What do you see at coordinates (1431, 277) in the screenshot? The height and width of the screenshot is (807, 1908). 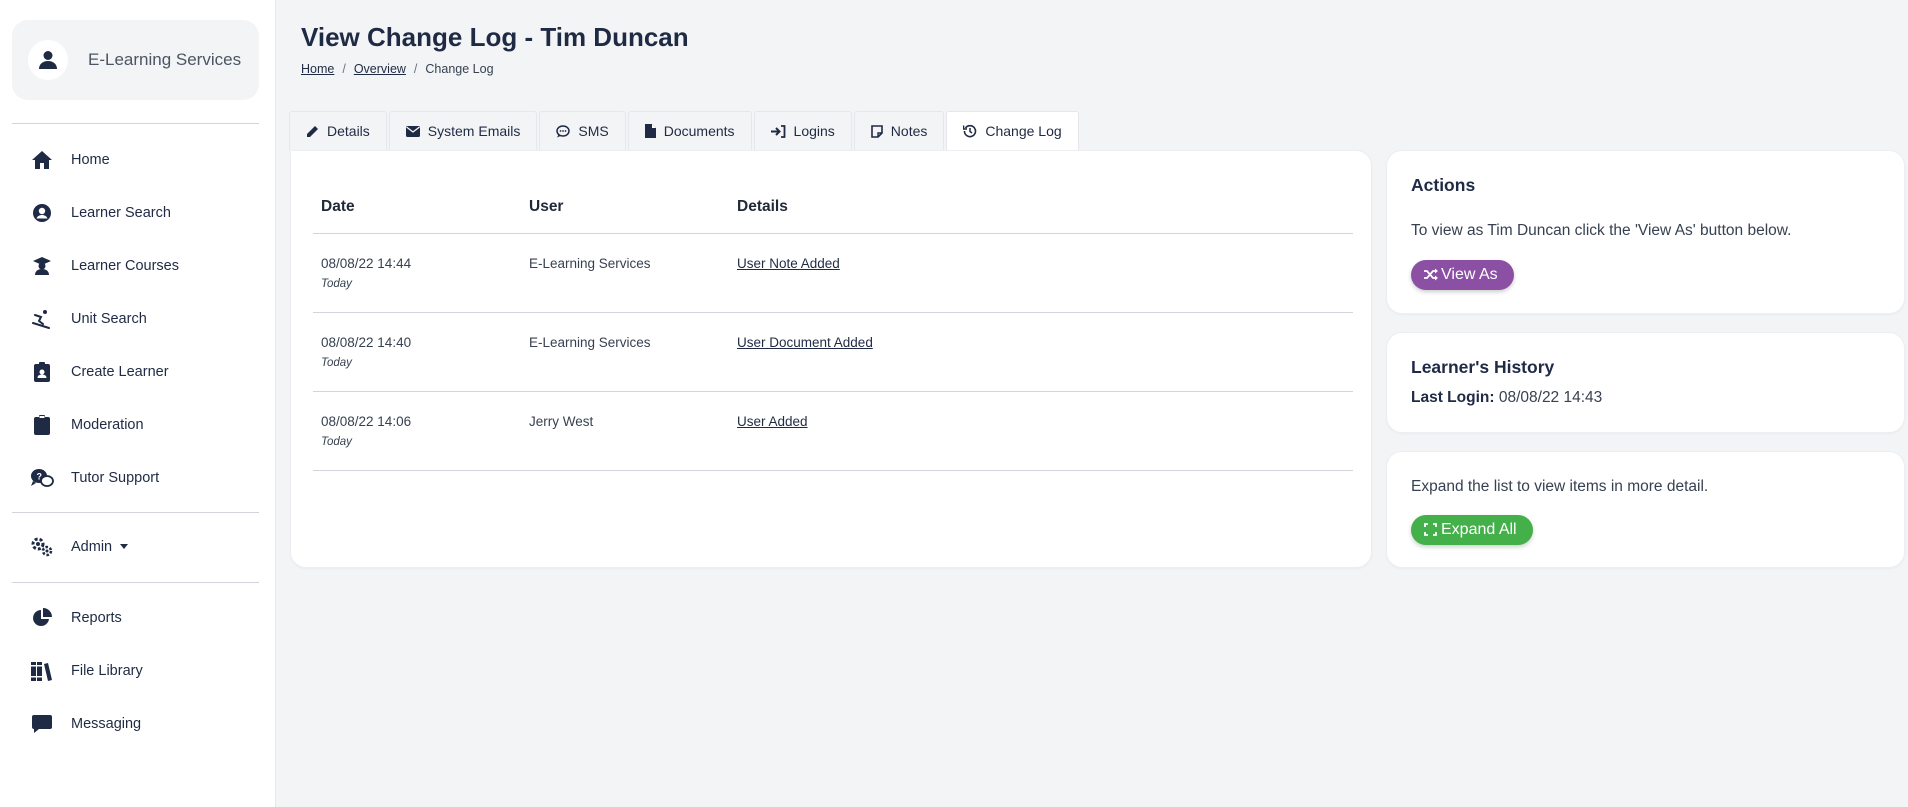 I see `shuffle-icon` at bounding box center [1431, 277].